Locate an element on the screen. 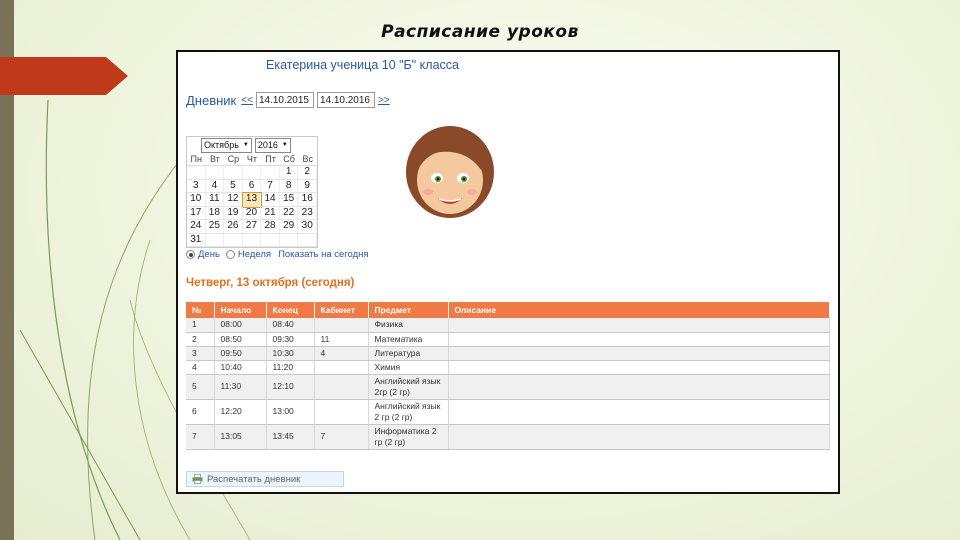  calendar-day: 8 is located at coordinates (289, 186).